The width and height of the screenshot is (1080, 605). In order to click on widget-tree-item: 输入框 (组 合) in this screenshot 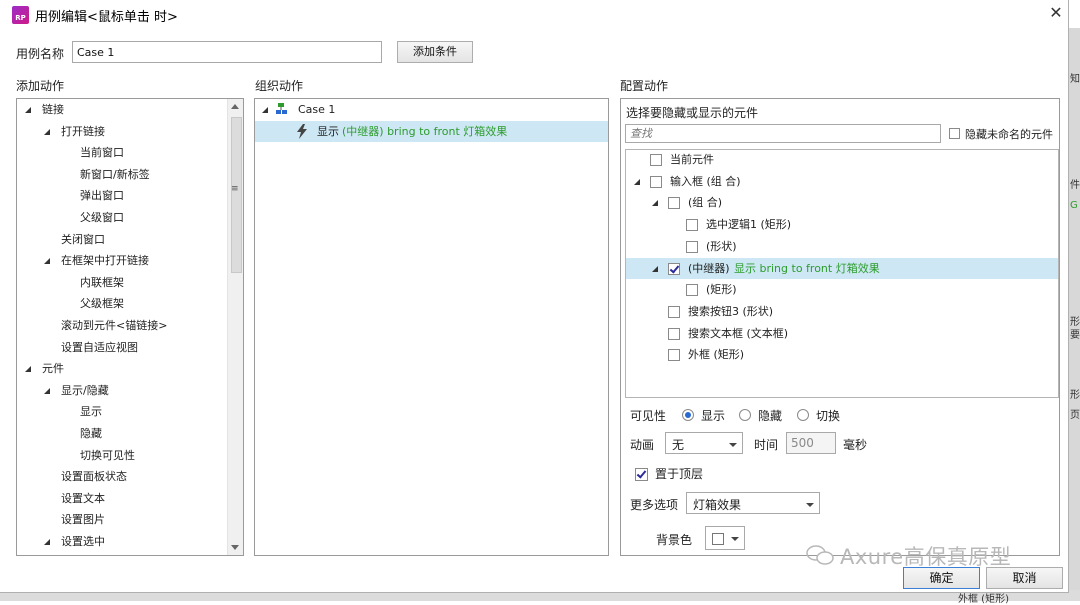, I will do `click(842, 181)`.